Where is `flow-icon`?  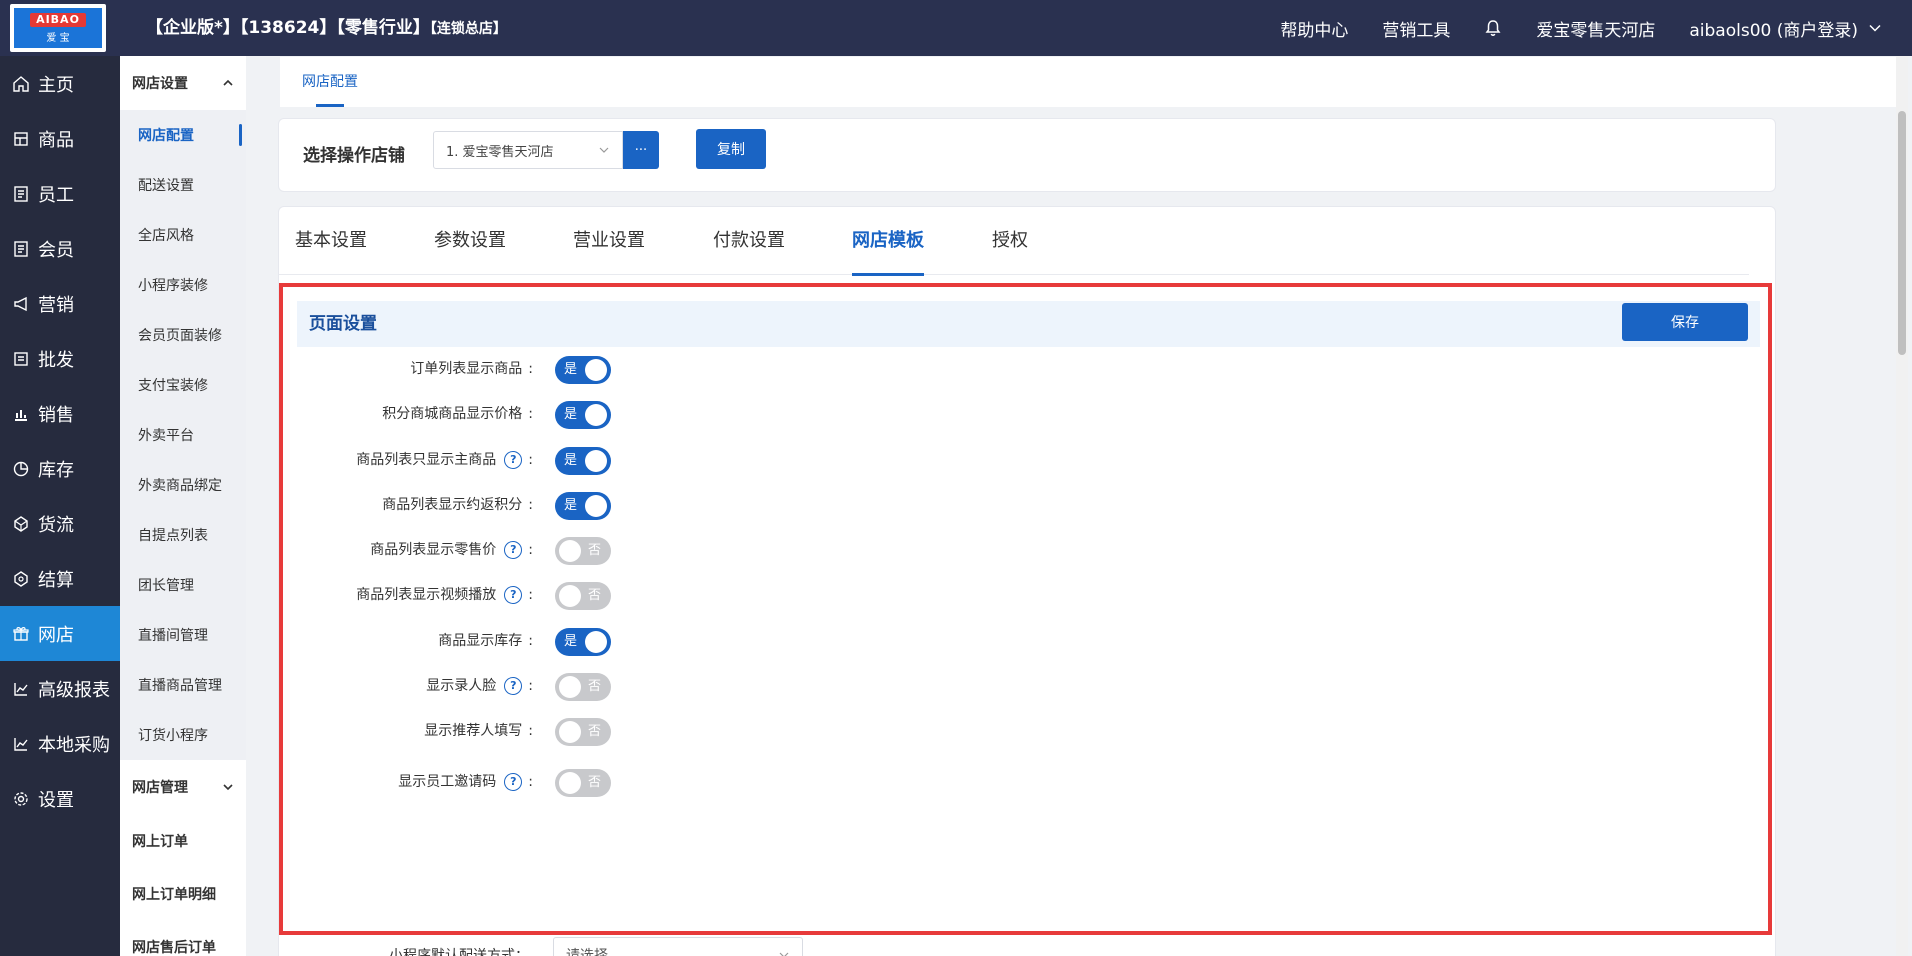 flow-icon is located at coordinates (21, 524).